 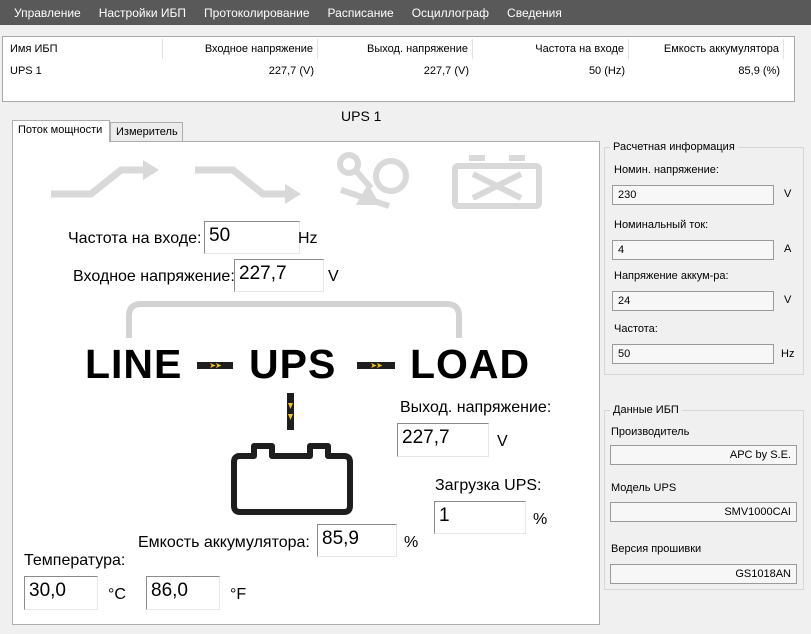 What do you see at coordinates (693, 250) in the screenshot?
I see `nominal-current-field: 4` at bounding box center [693, 250].